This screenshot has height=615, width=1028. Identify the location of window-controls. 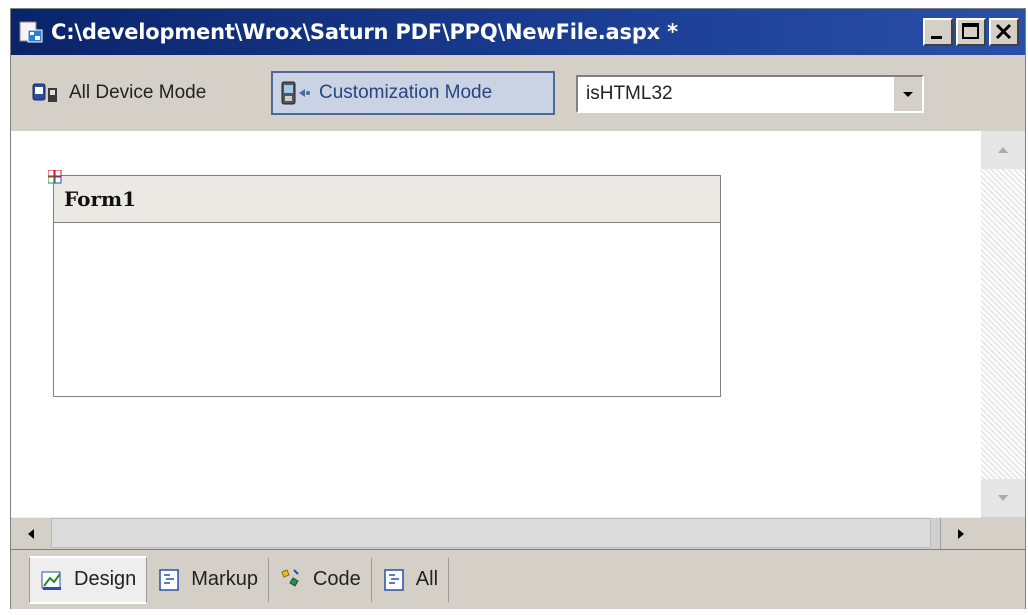
(971, 32).